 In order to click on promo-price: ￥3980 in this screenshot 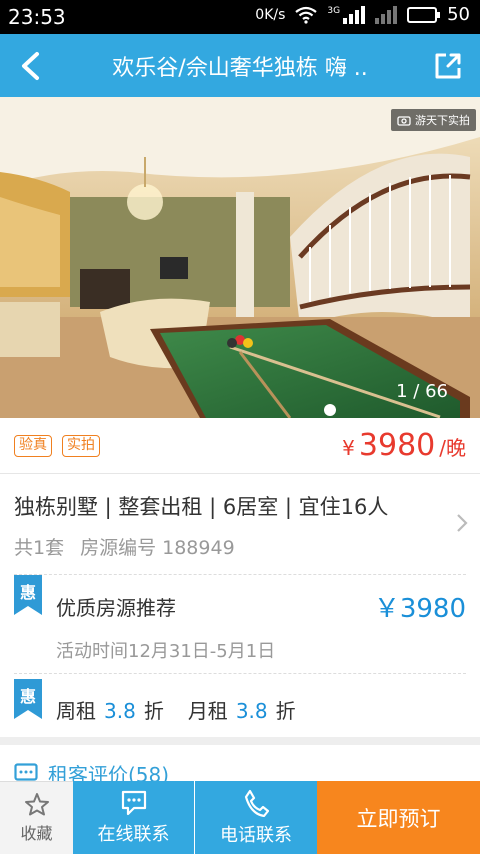, I will do `click(419, 609)`.